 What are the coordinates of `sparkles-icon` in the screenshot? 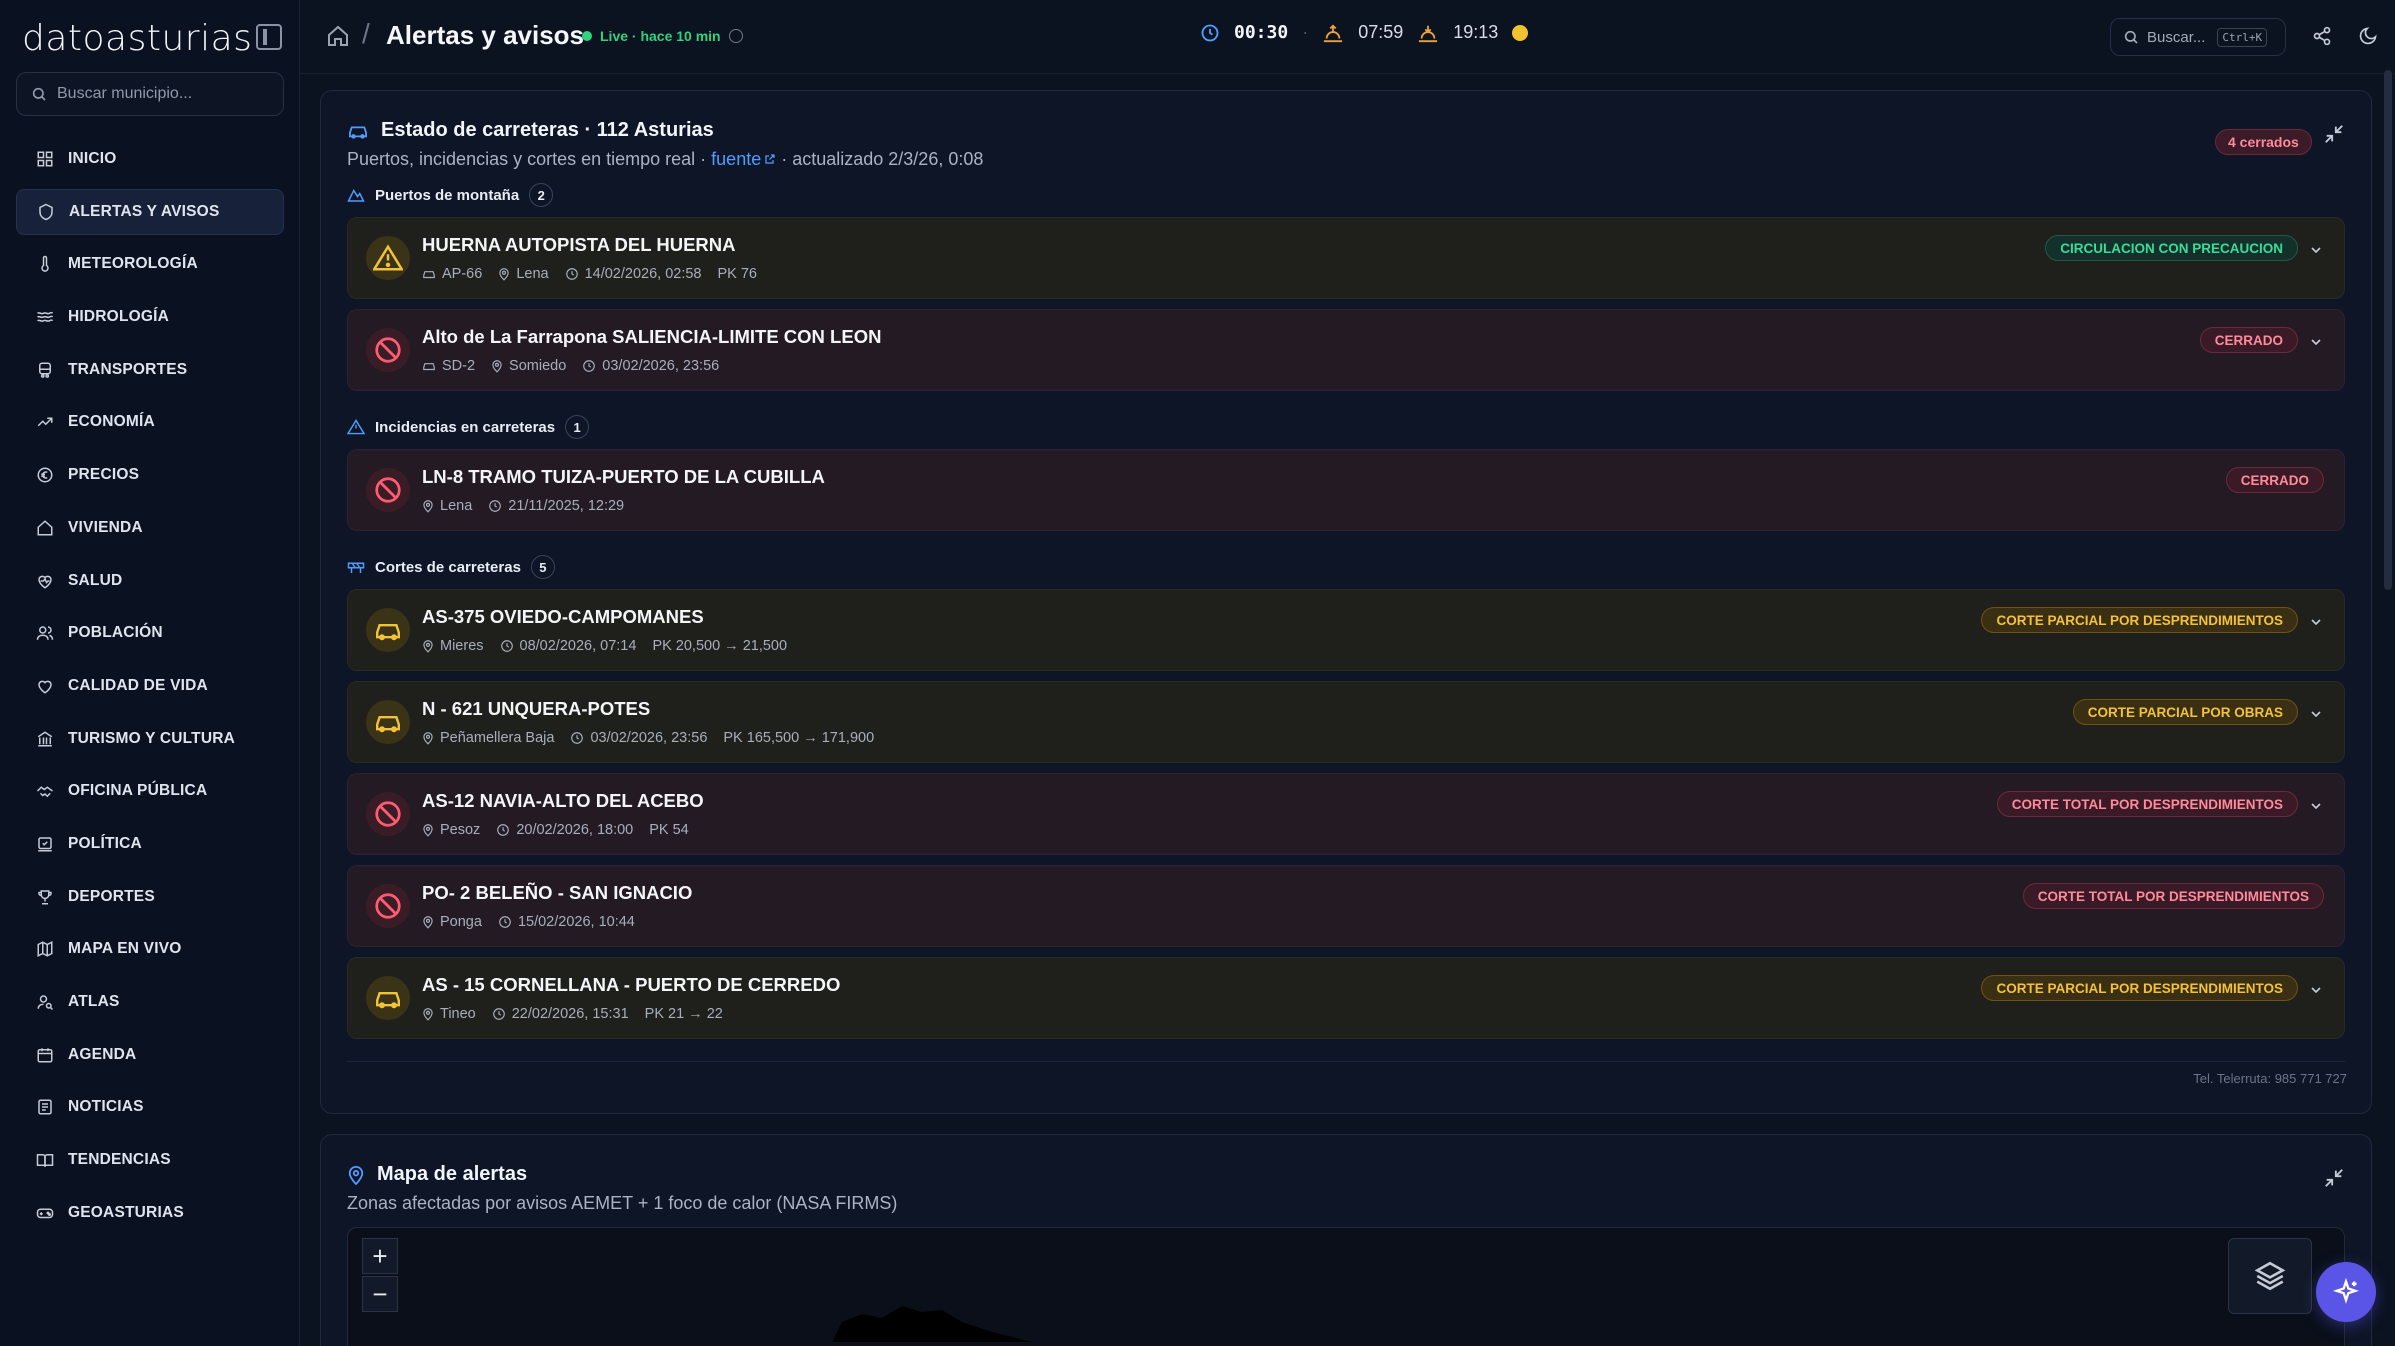 It's located at (2346, 1291).